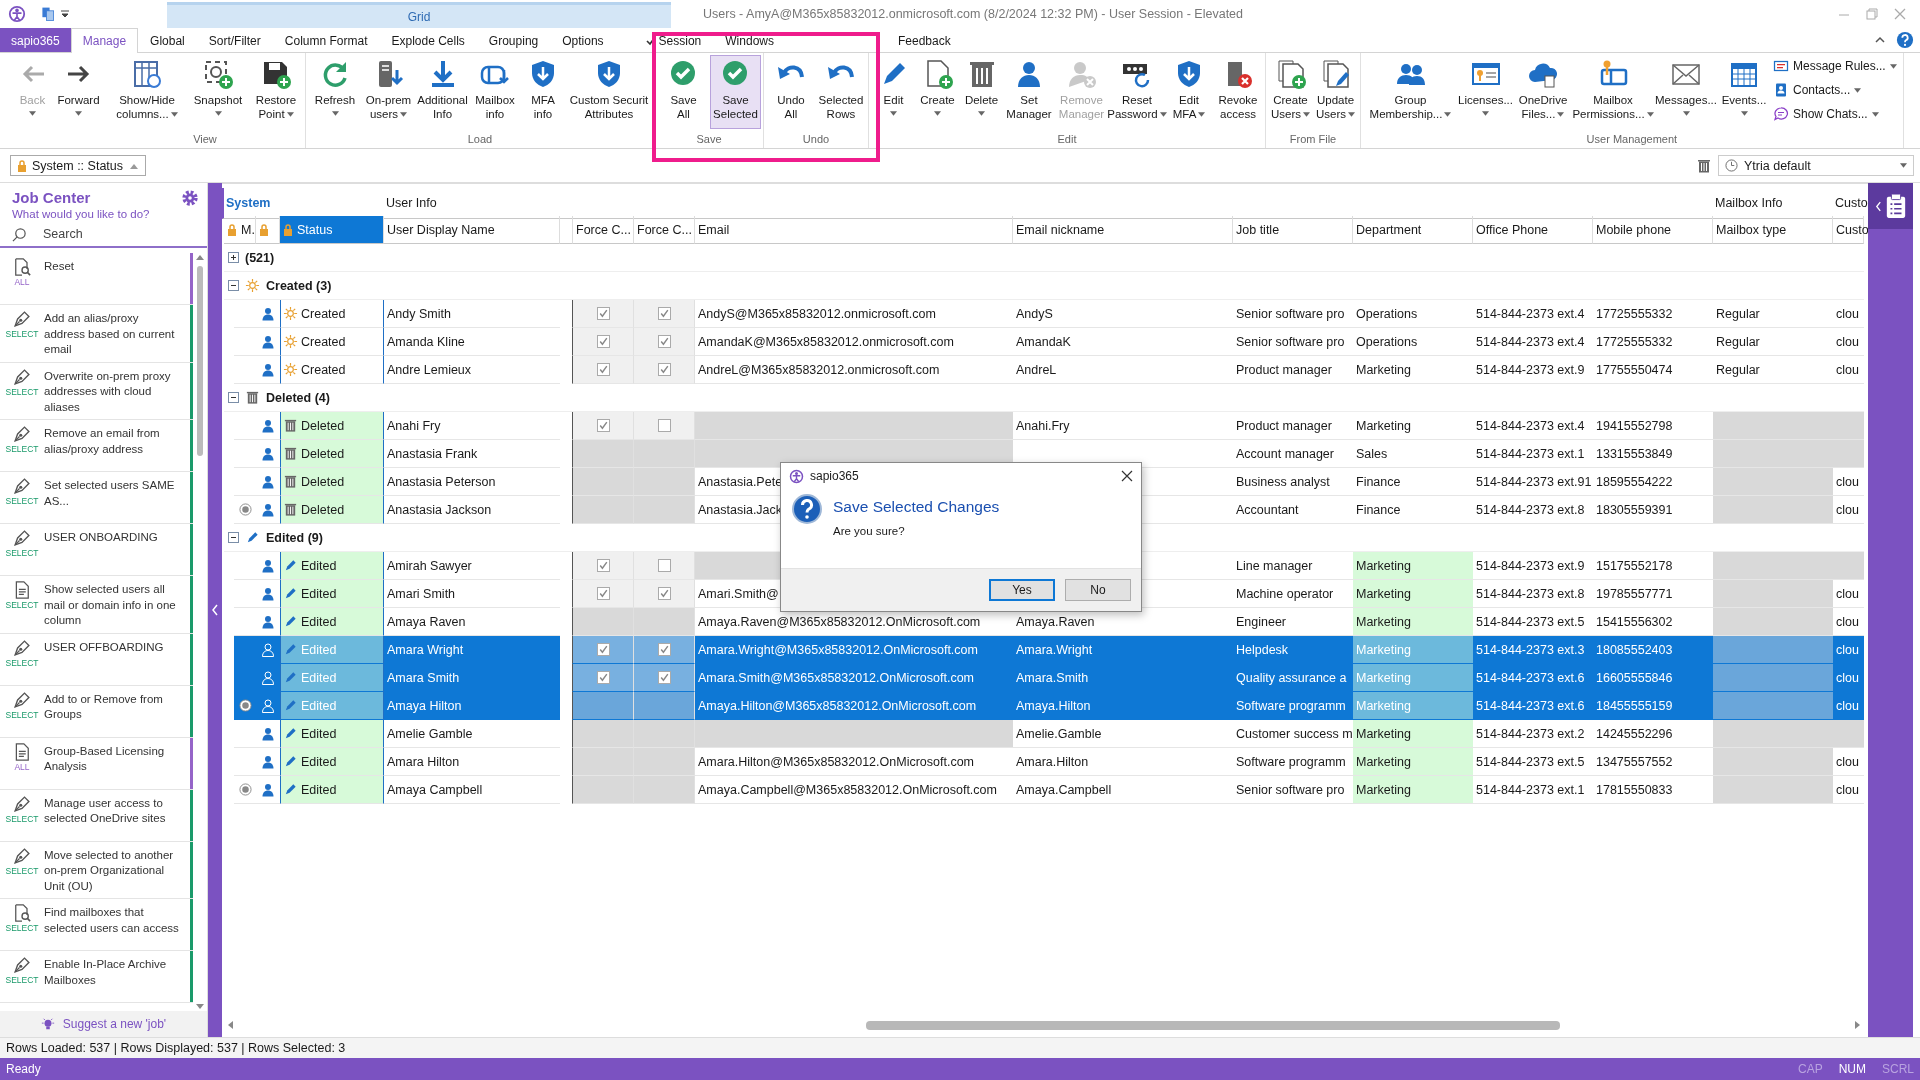  I want to click on expand-icon, so click(233, 257).